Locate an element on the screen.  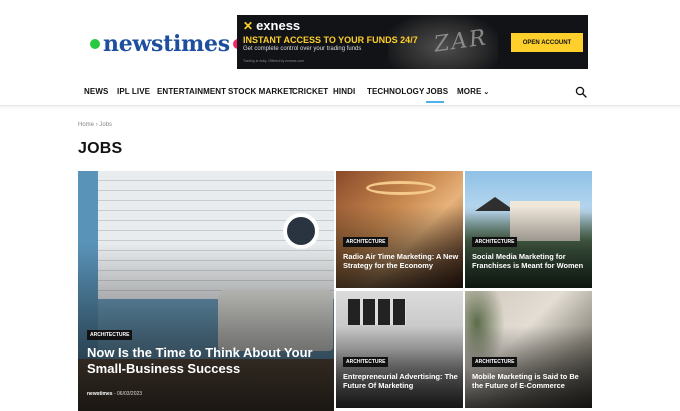
logo-dot-green is located at coordinates (95, 44).